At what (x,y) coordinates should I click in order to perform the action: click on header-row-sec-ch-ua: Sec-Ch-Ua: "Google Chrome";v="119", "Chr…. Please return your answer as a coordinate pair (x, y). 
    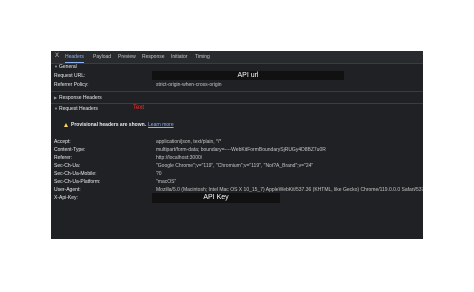
    Looking at the image, I should click on (238, 166).